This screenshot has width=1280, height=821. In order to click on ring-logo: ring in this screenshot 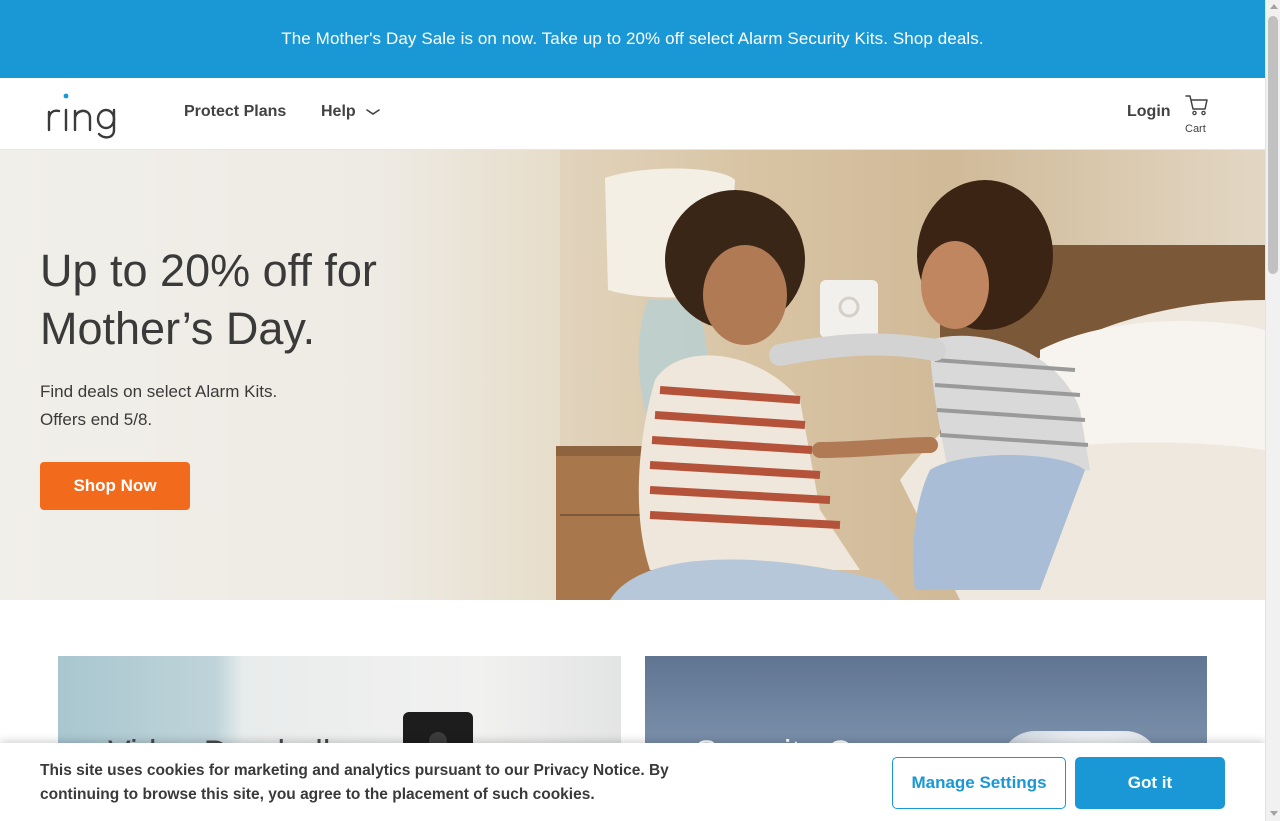, I will do `click(86, 115)`.